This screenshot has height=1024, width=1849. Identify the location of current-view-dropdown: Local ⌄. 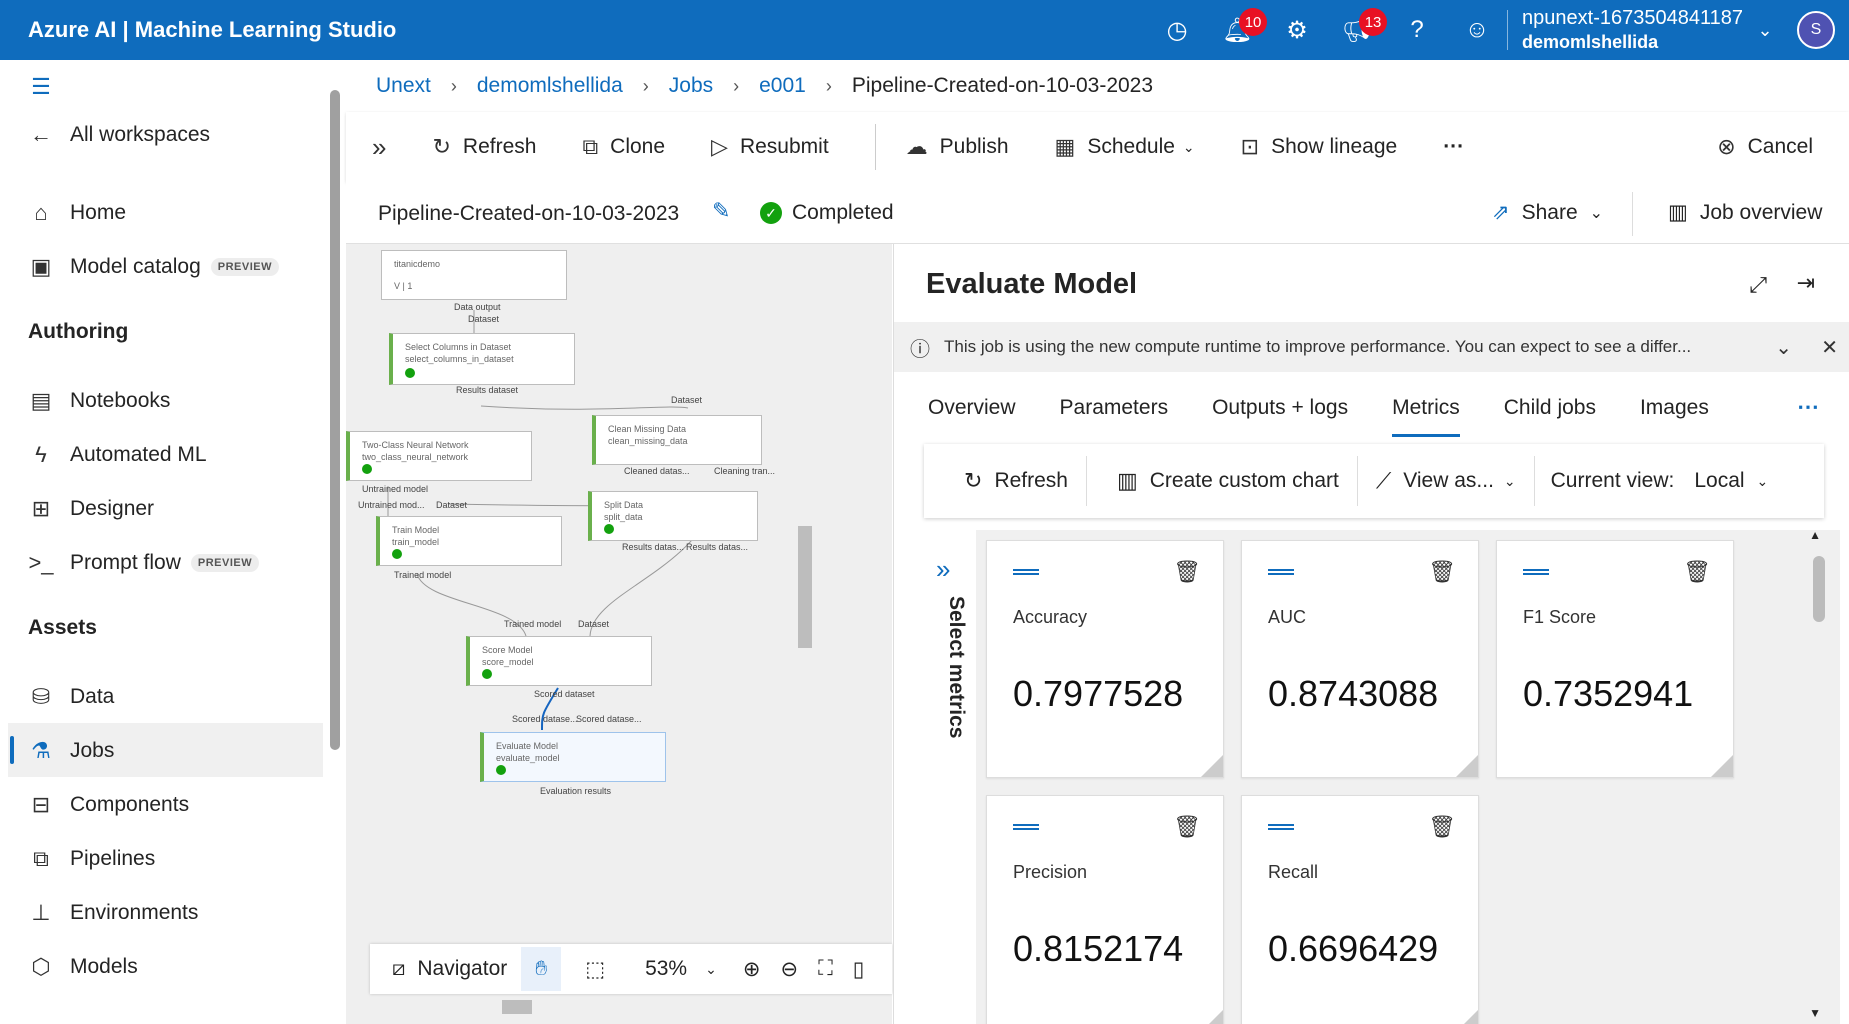
(1731, 481).